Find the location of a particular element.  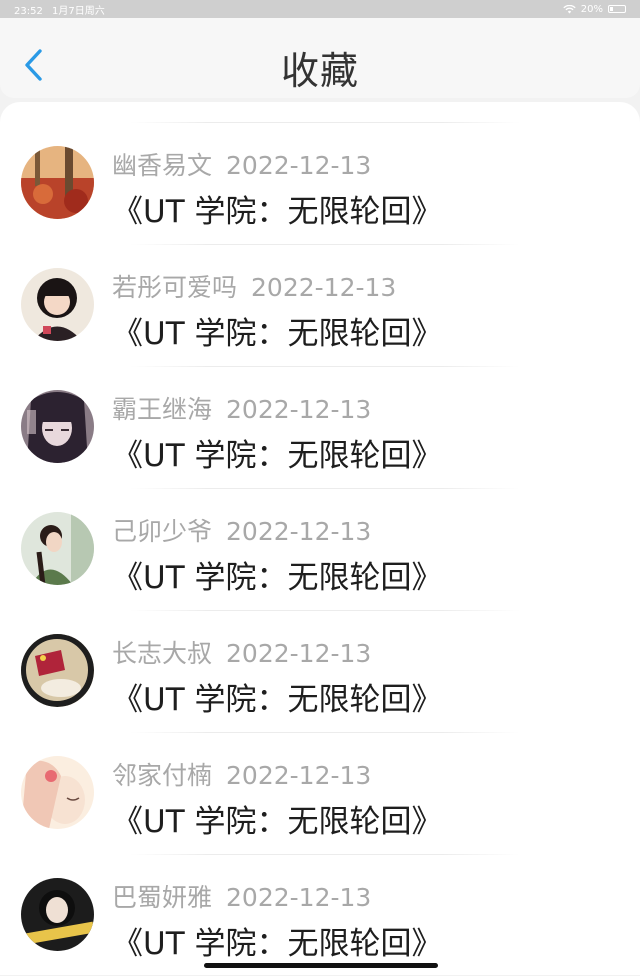

list-item: 邻家付楠 2022-12-13 《UT 学院：无限轮回》 is located at coordinates (320, 793).